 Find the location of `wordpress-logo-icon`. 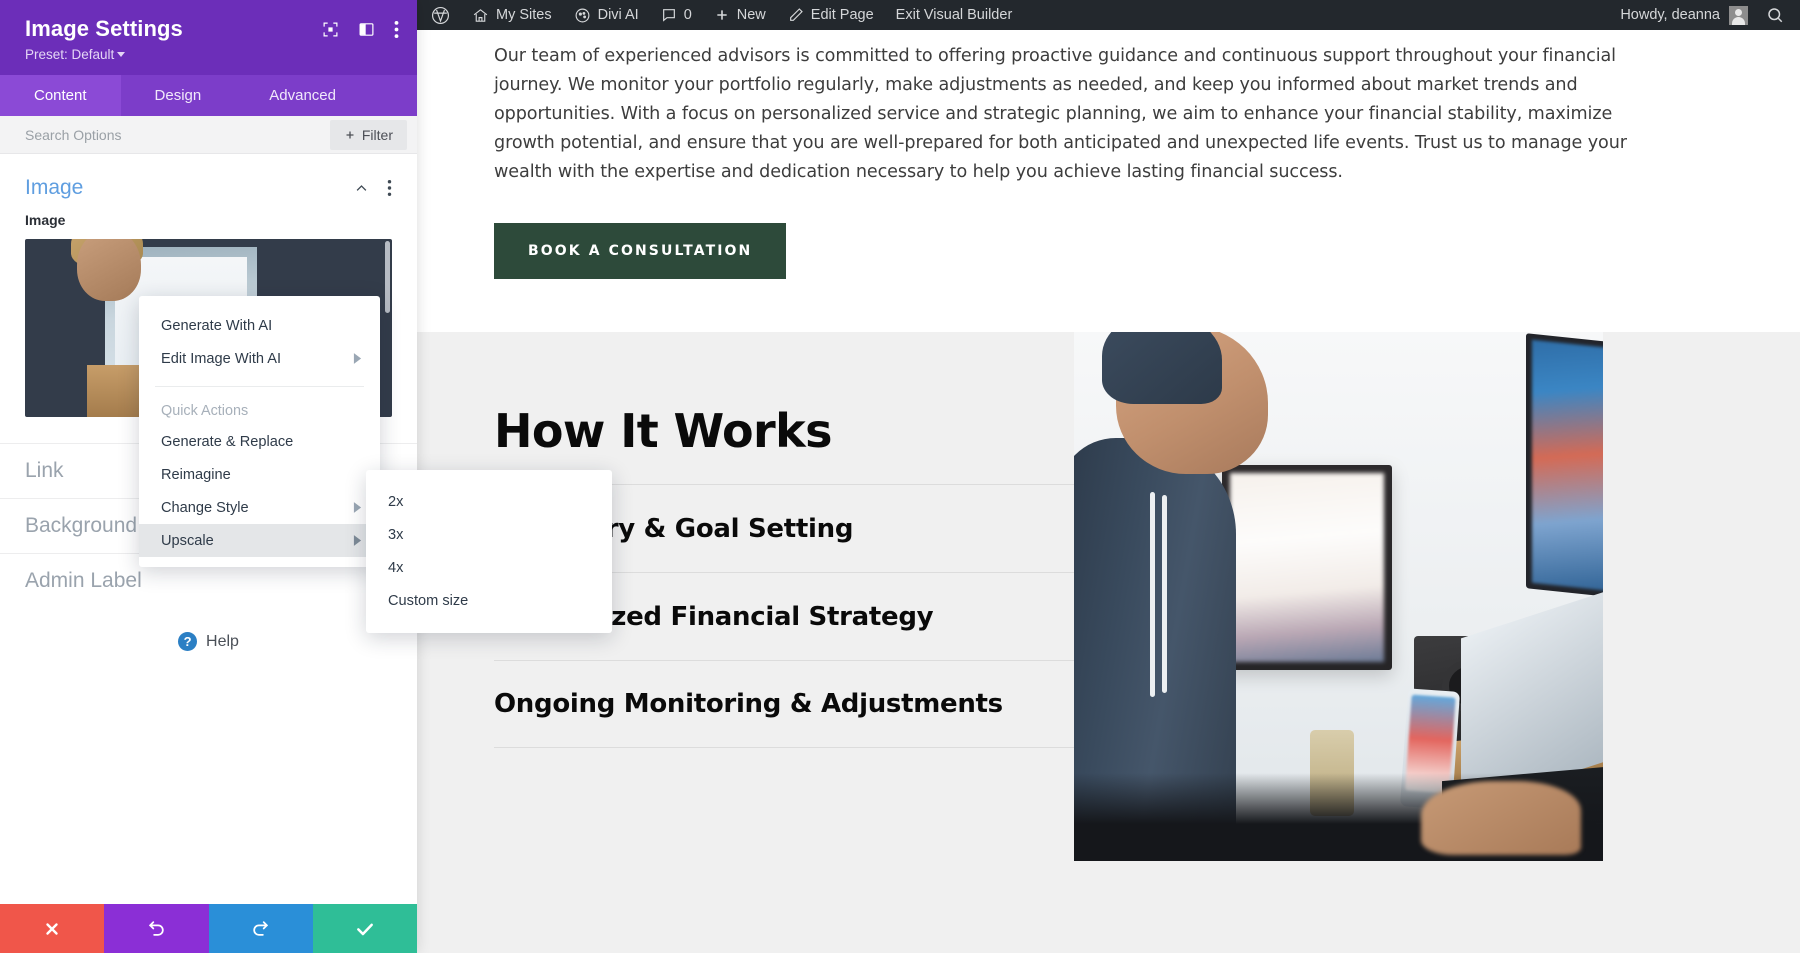

wordpress-logo-icon is located at coordinates (440, 15).